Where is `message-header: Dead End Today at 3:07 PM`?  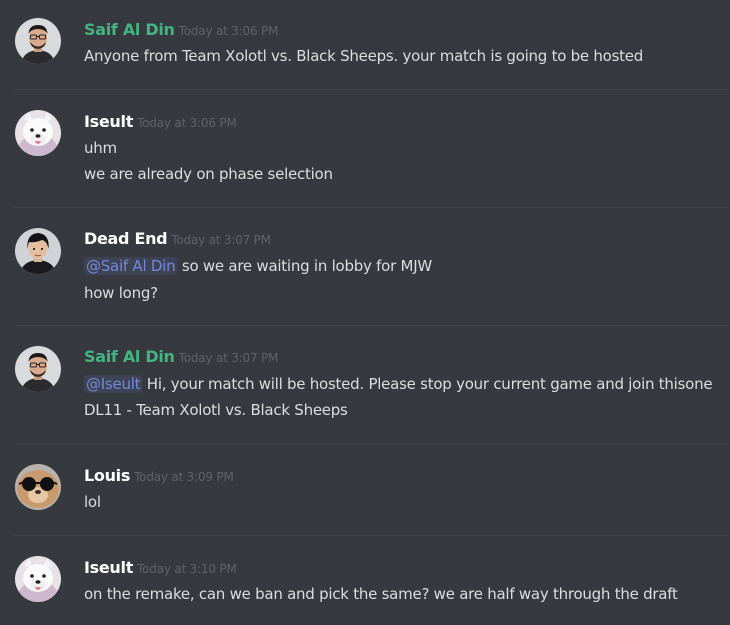
message-header: Dead End Today at 3:07 PM is located at coordinates (177, 239).